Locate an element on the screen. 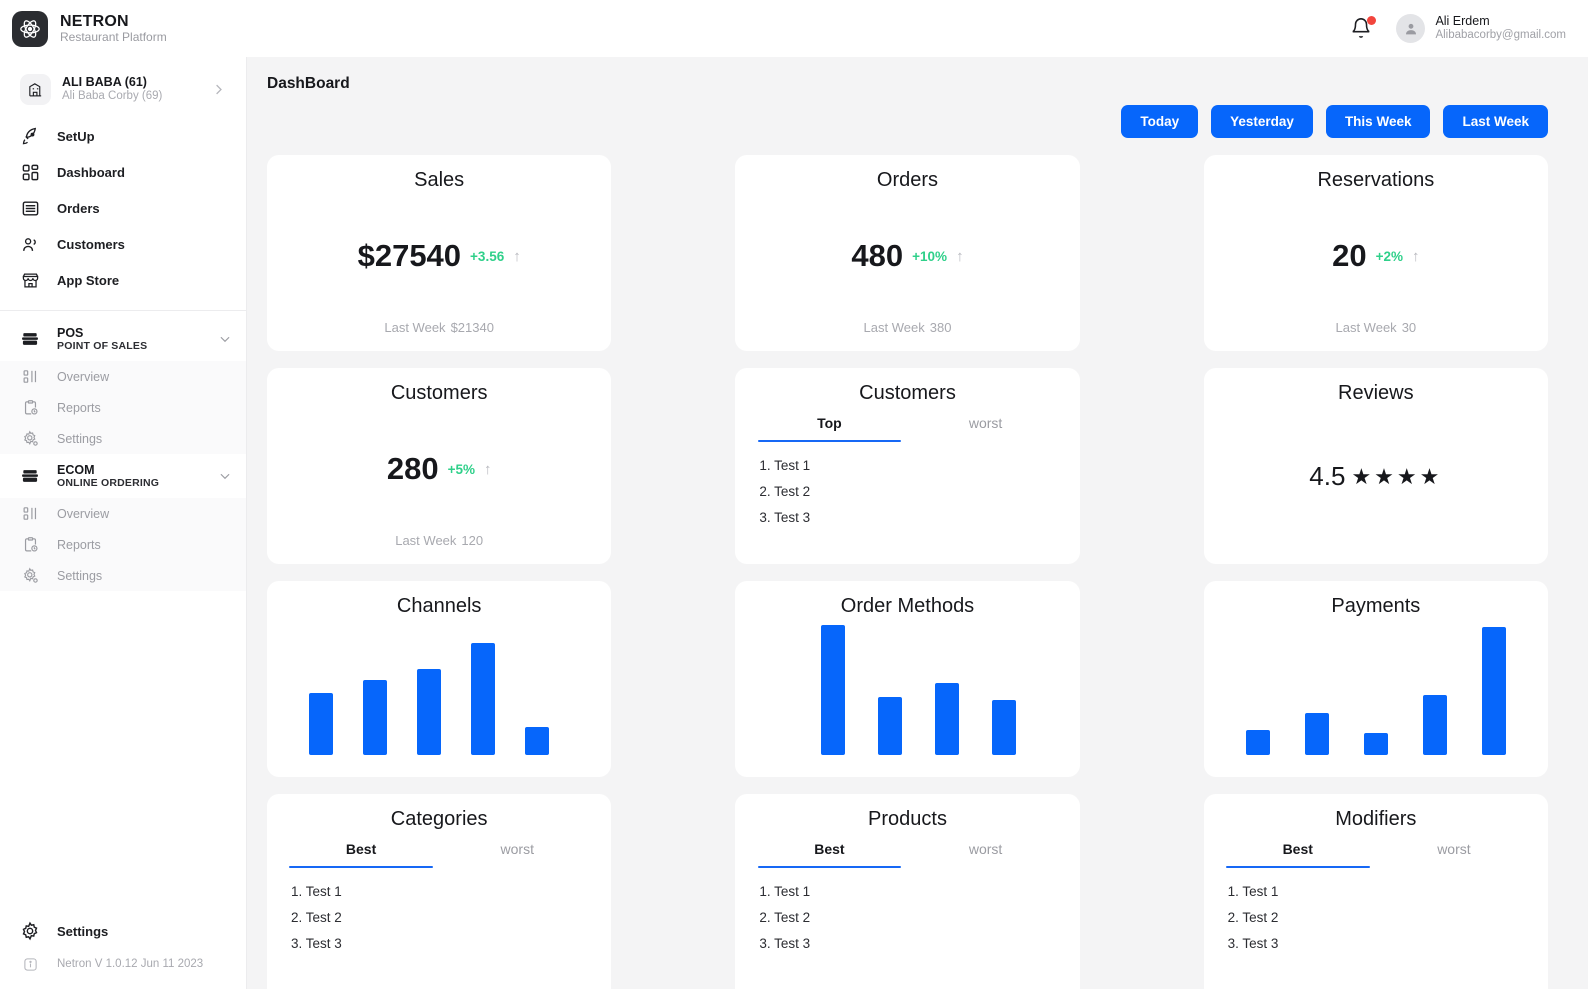  sidebar-subitem-ecom-reports: Reports is located at coordinates (123, 544).